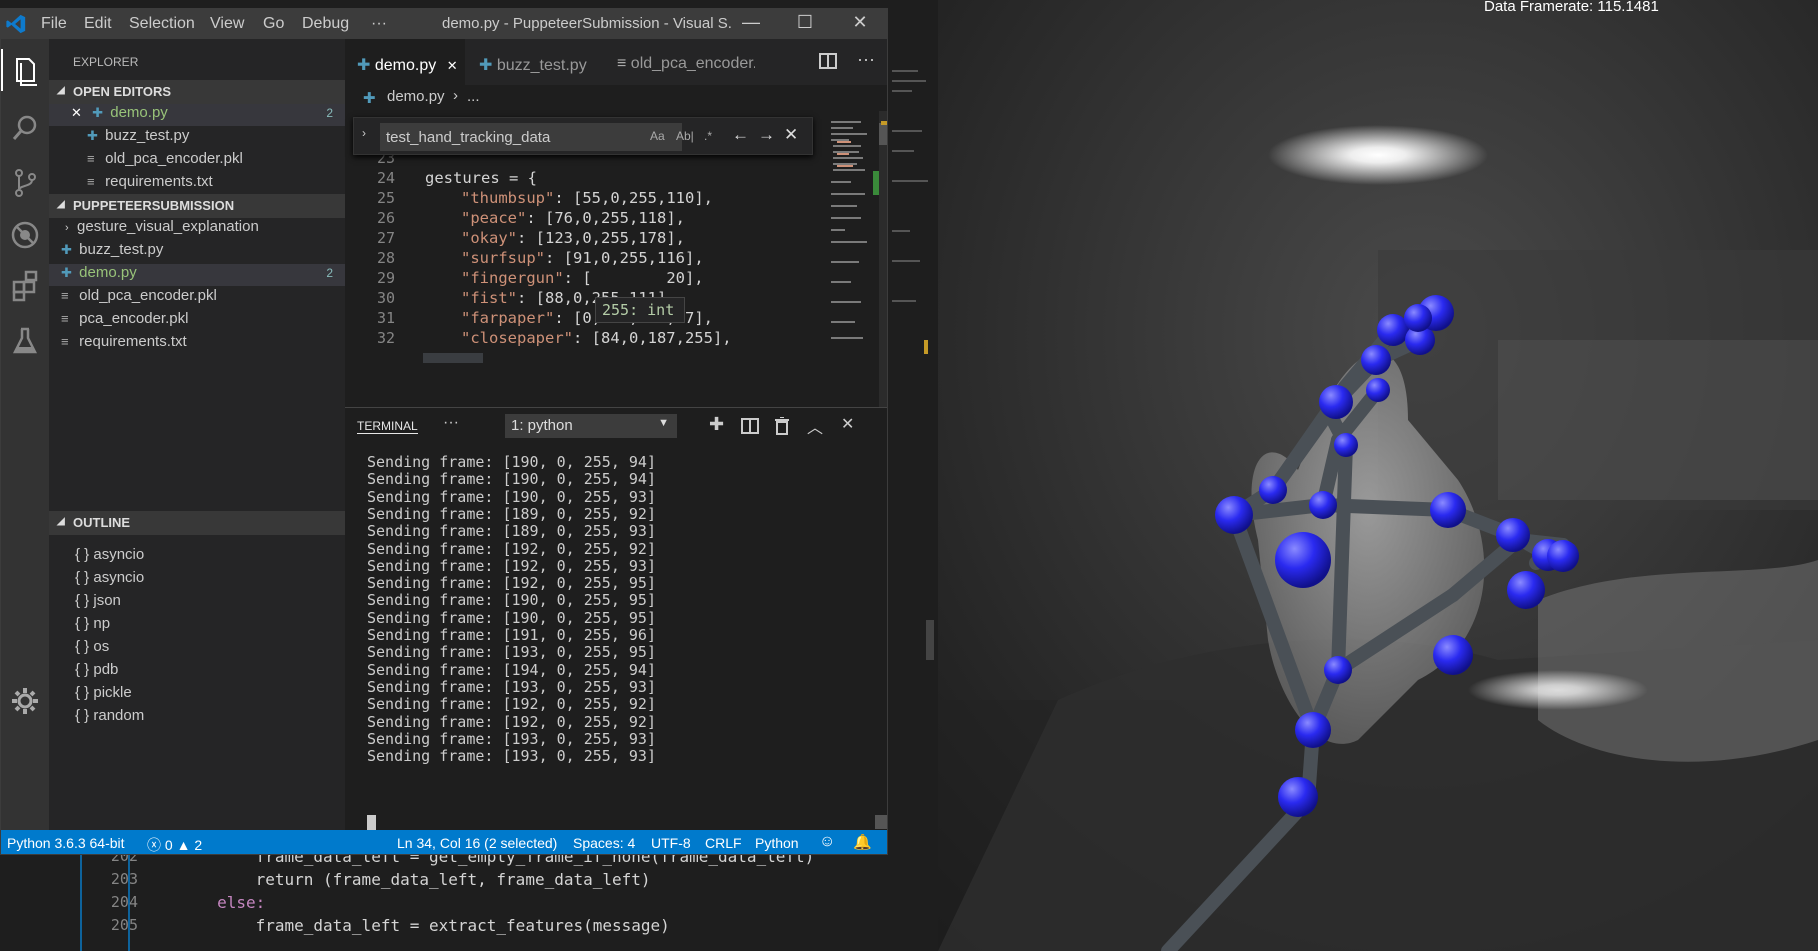 The height and width of the screenshot is (951, 1818). Describe the element at coordinates (531, 137) in the screenshot. I see `find-input: test_hand_tracking_data` at that location.